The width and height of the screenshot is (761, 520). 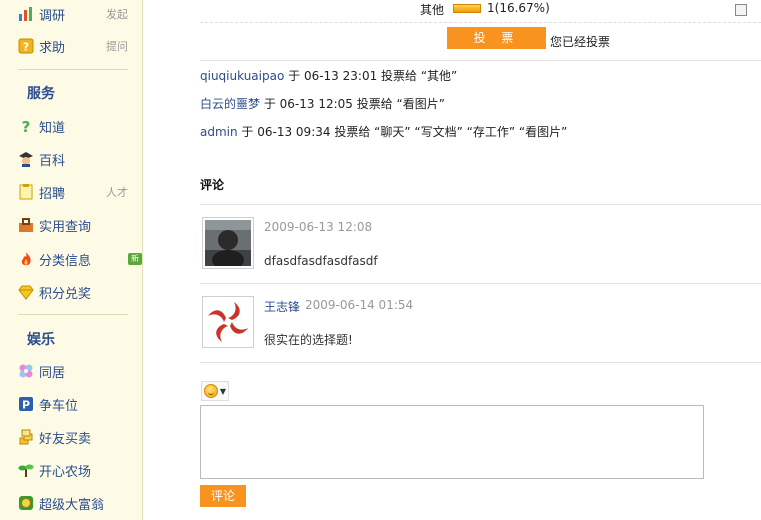 What do you see at coordinates (41, 340) in the screenshot?
I see `sidebar-section-heading: 娱乐` at bounding box center [41, 340].